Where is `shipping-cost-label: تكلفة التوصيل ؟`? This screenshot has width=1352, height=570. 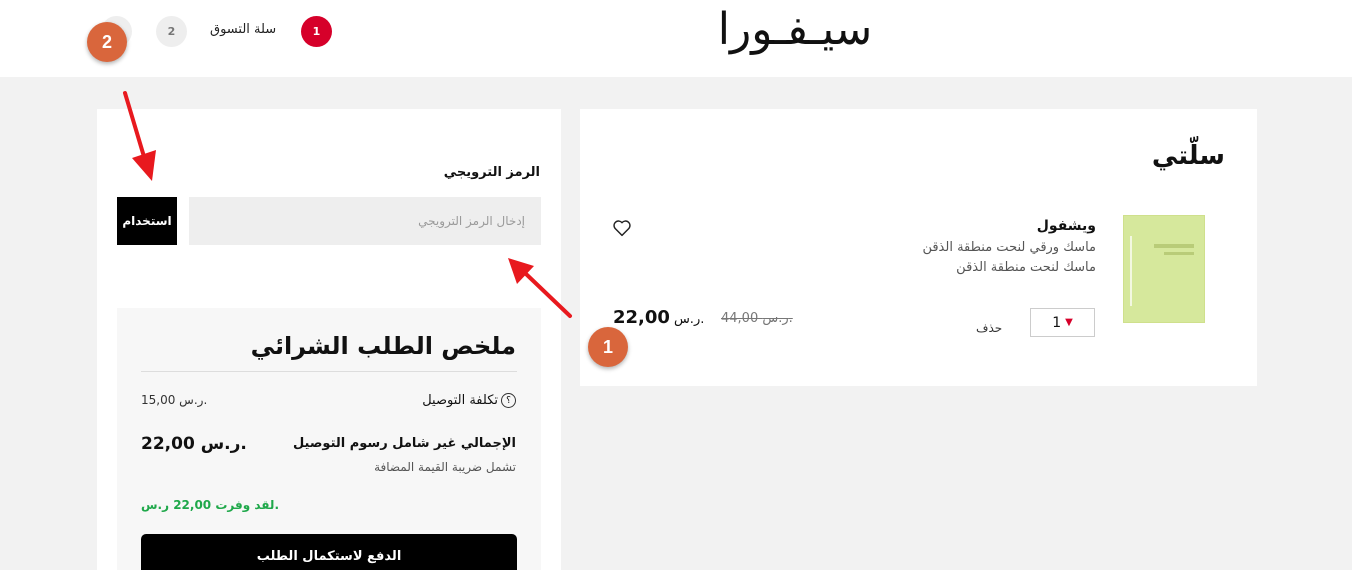
shipping-cost-label: تكلفة التوصيل ؟ is located at coordinates (469, 400).